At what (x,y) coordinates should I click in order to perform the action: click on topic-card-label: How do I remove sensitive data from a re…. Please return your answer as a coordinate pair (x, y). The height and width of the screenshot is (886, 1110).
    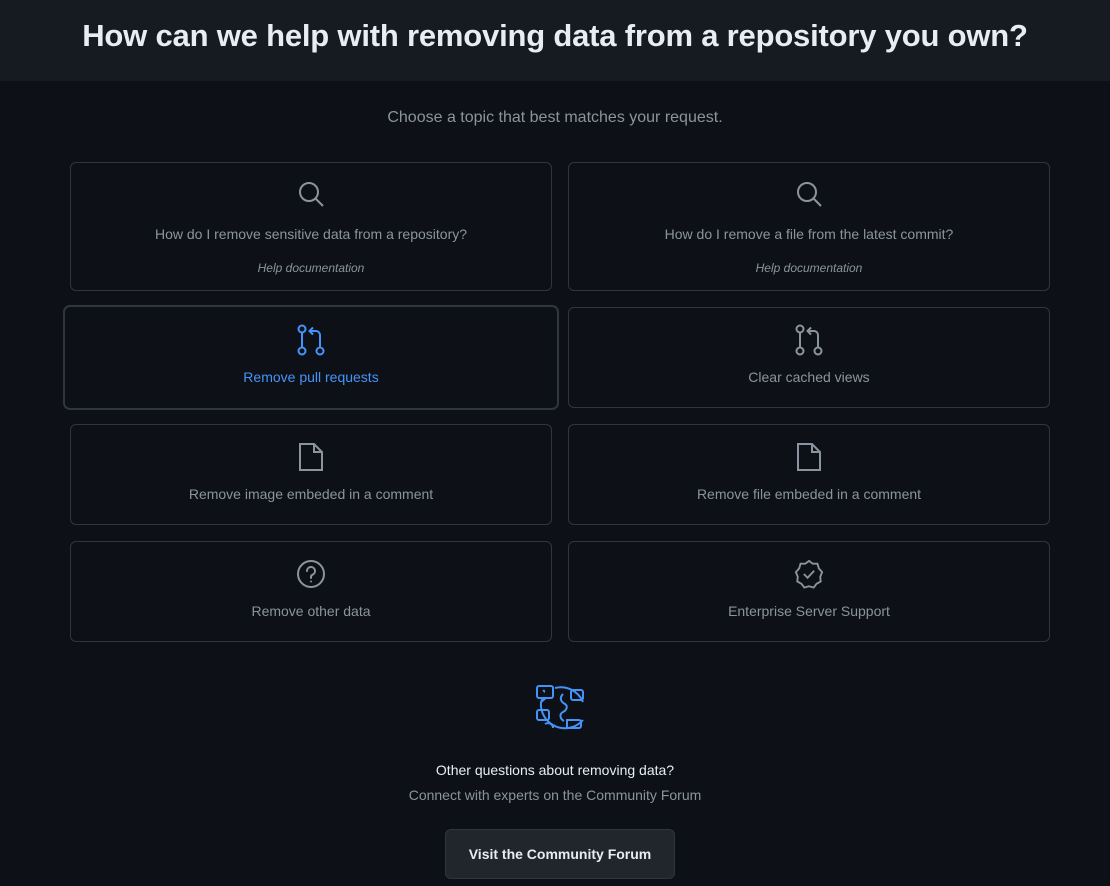
    Looking at the image, I should click on (311, 234).